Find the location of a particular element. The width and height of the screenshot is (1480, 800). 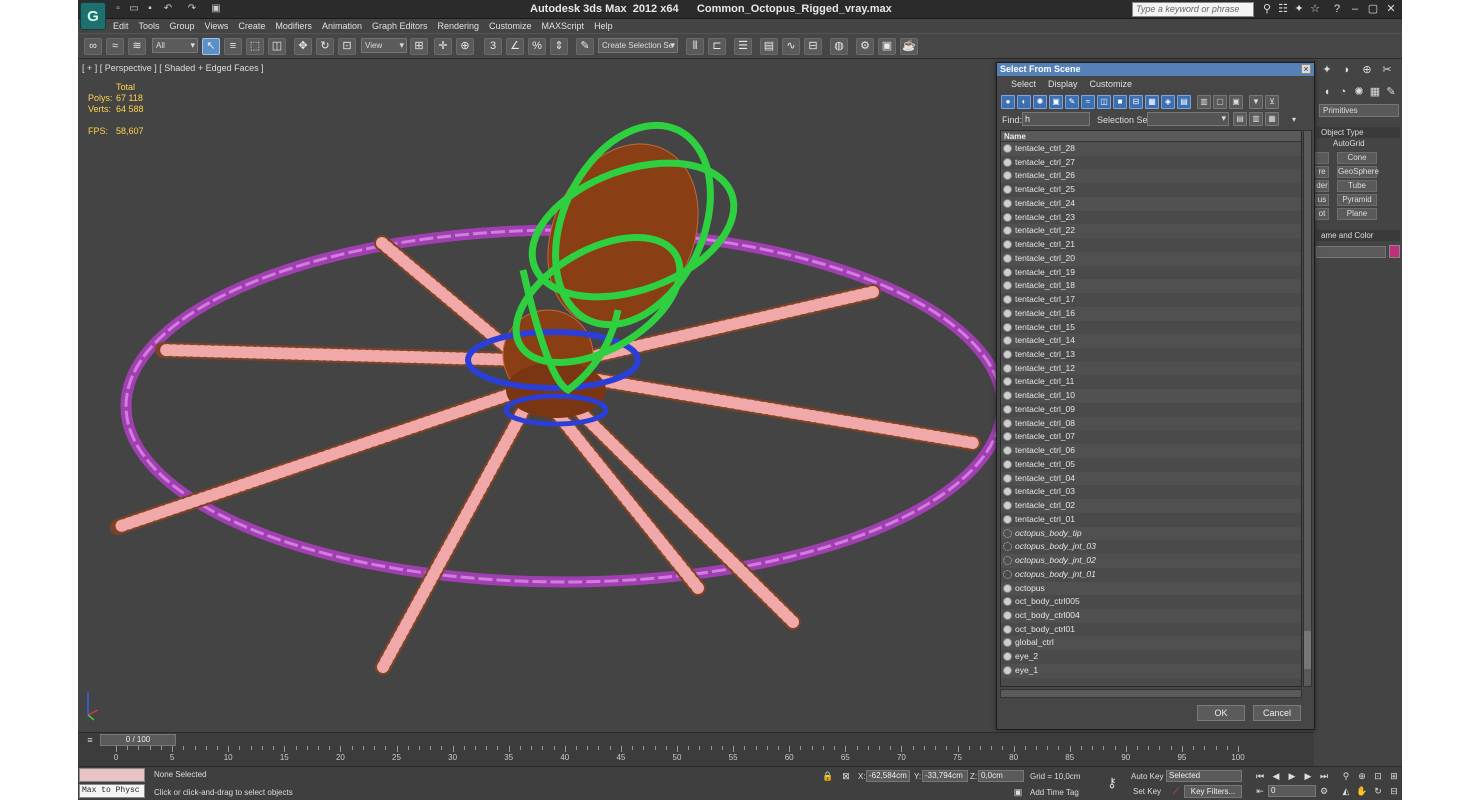

scale-icon: ⊡ is located at coordinates (347, 46).